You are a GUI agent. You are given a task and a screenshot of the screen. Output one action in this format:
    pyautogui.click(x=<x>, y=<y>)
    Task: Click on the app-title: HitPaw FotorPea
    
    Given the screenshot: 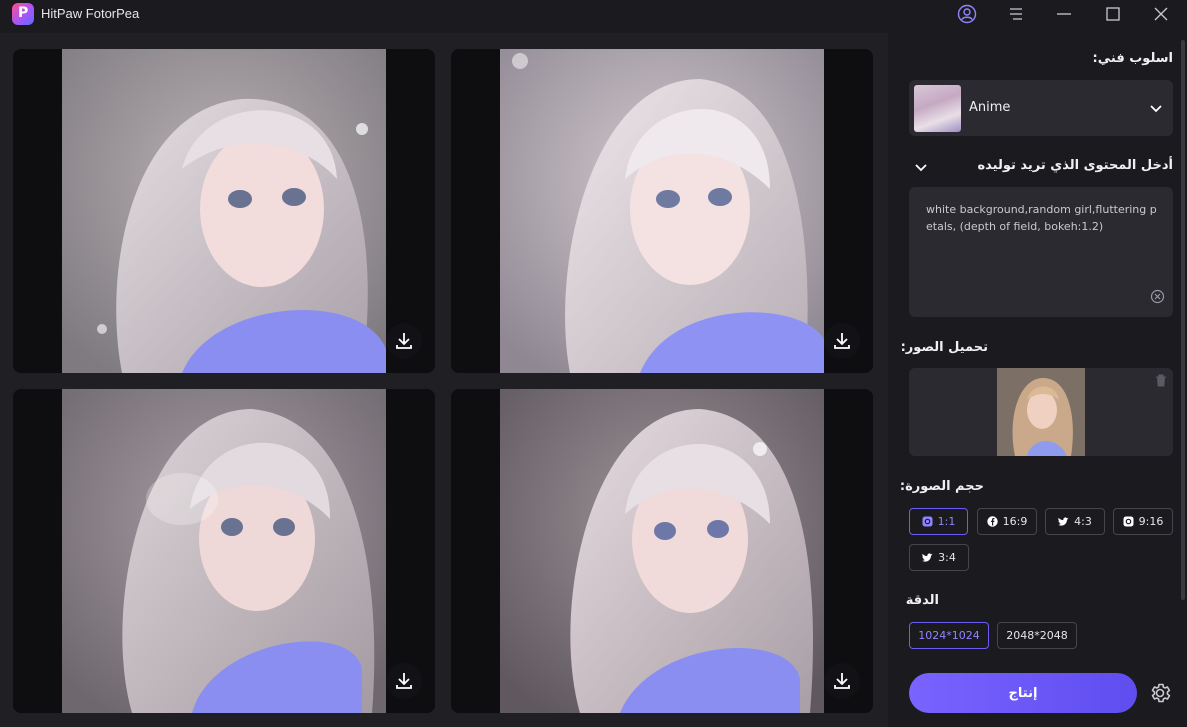 What is the action you would take?
    pyautogui.click(x=90, y=13)
    